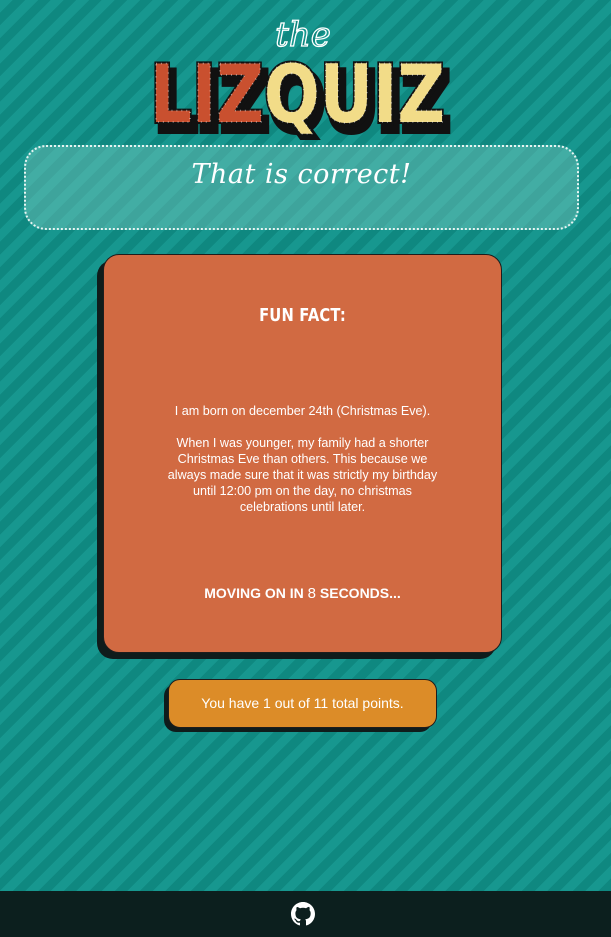 The height and width of the screenshot is (937, 611). I want to click on footer, so click(305, 914).